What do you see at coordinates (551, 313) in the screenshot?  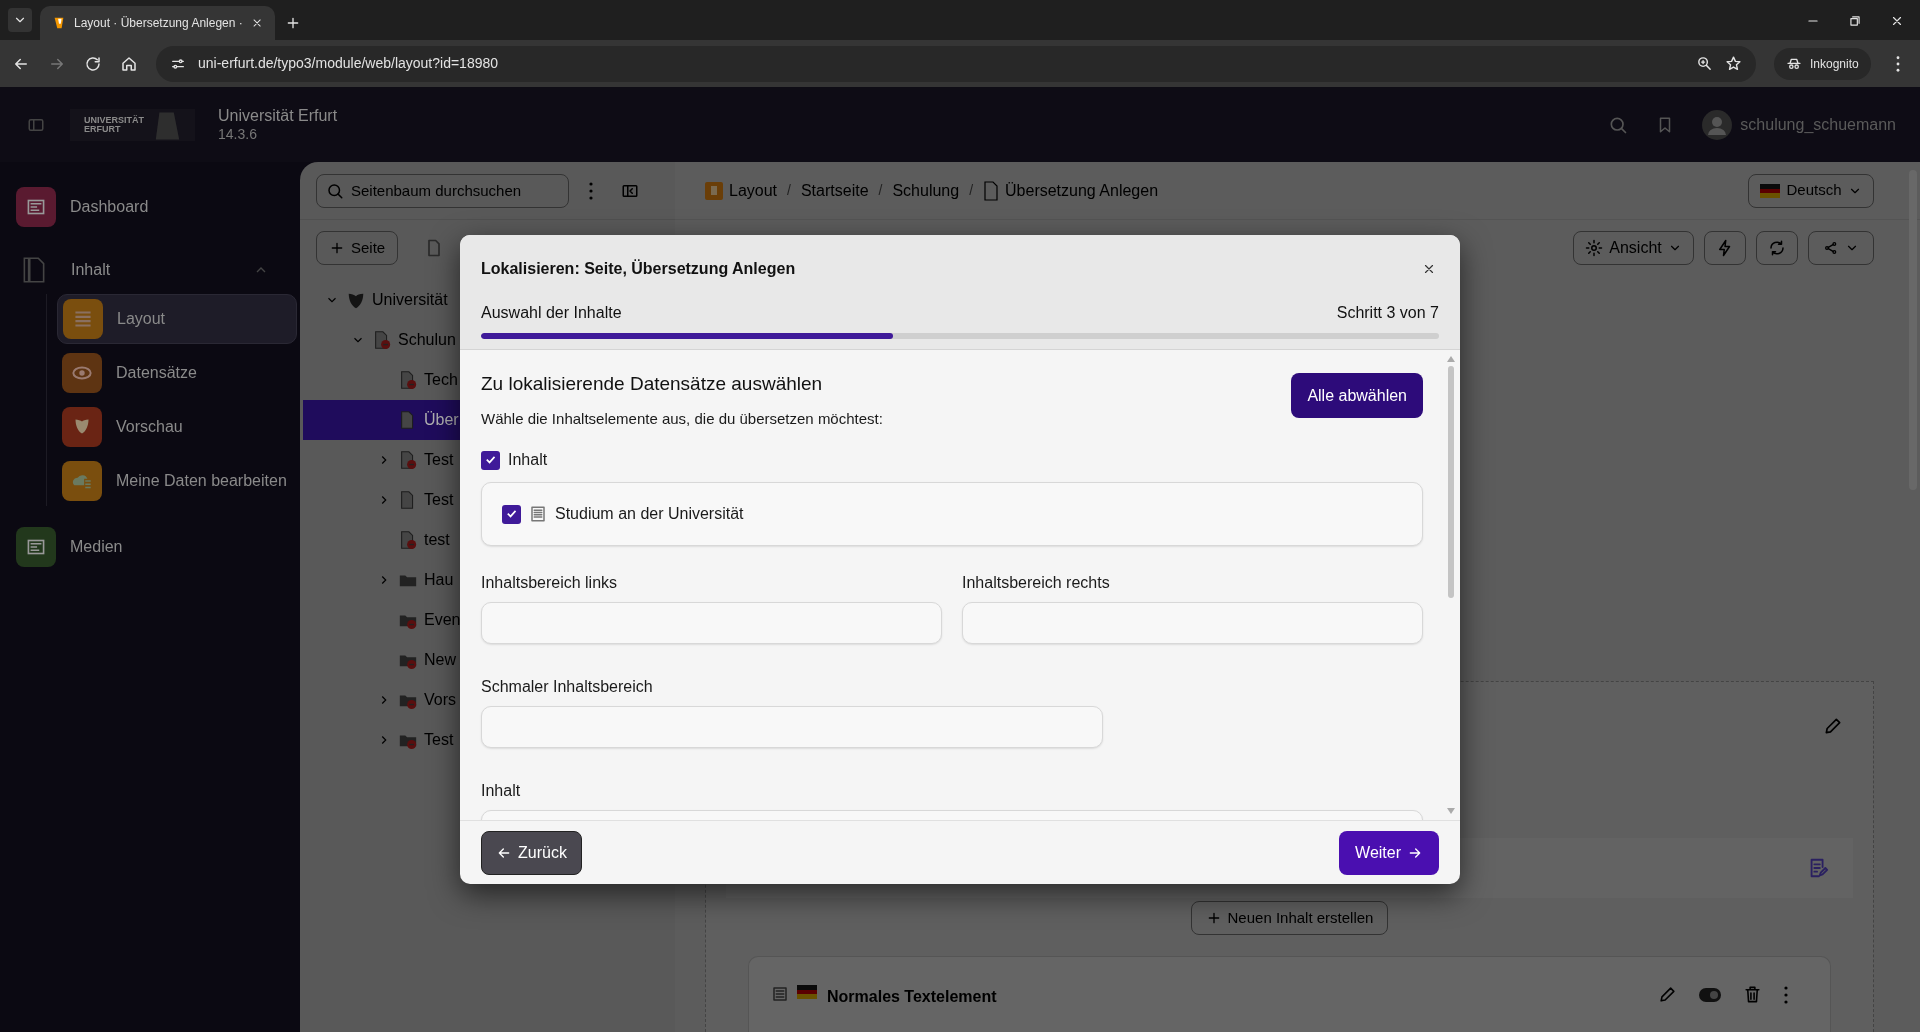 I see `step-label: Auswahl der Inhalte` at bounding box center [551, 313].